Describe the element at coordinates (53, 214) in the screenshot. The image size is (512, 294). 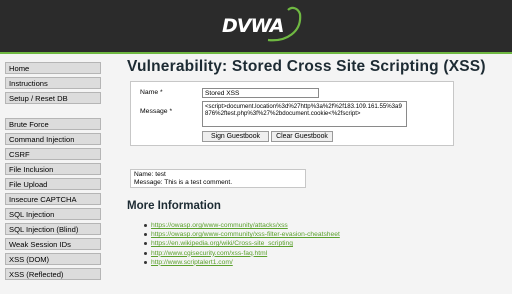
I see `menu-item-sql-injection: SQL Injection` at that location.